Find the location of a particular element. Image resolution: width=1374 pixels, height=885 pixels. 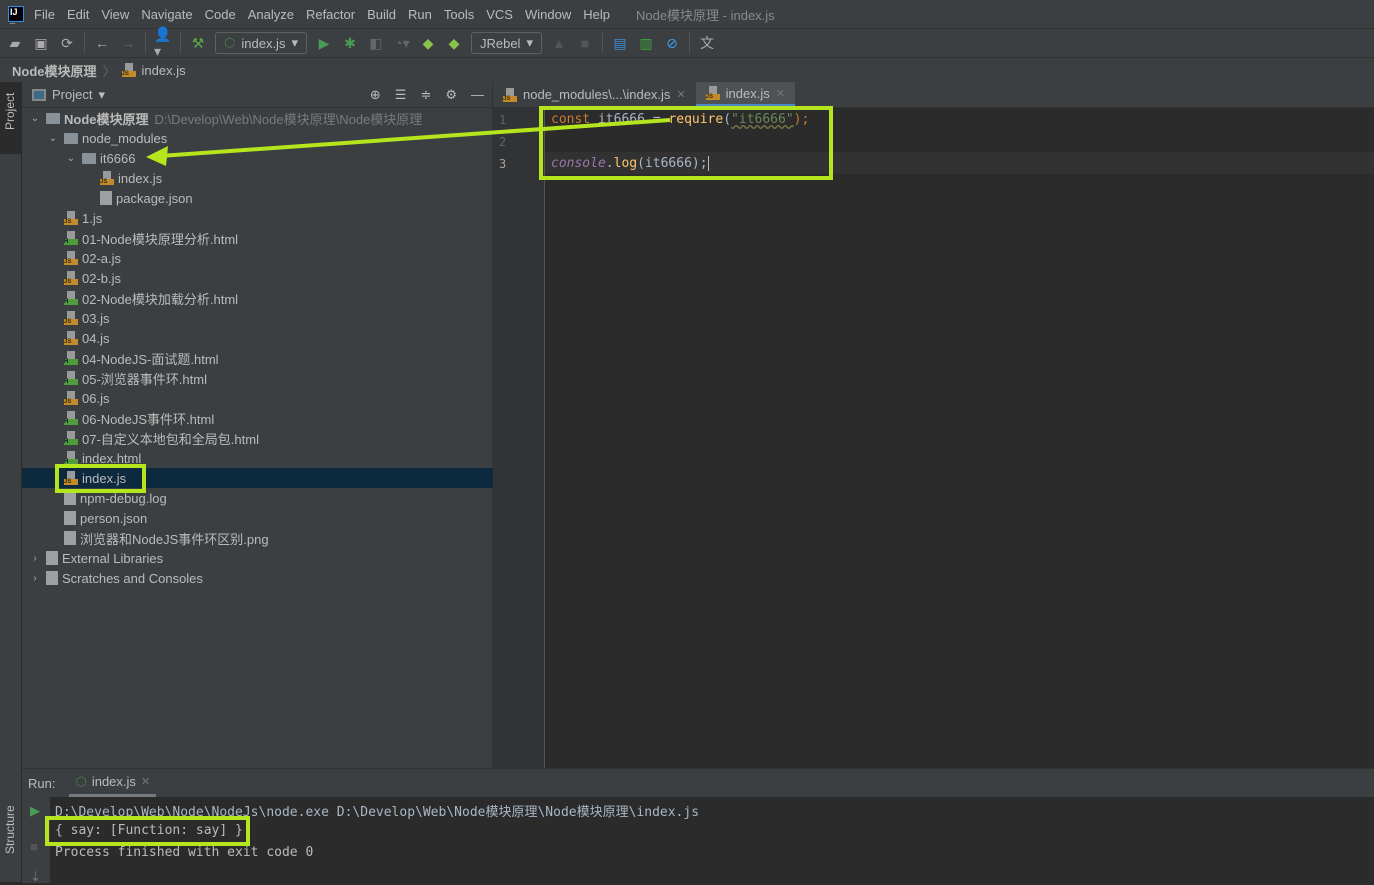

rebel-icon: ▲ is located at coordinates (559, 43).